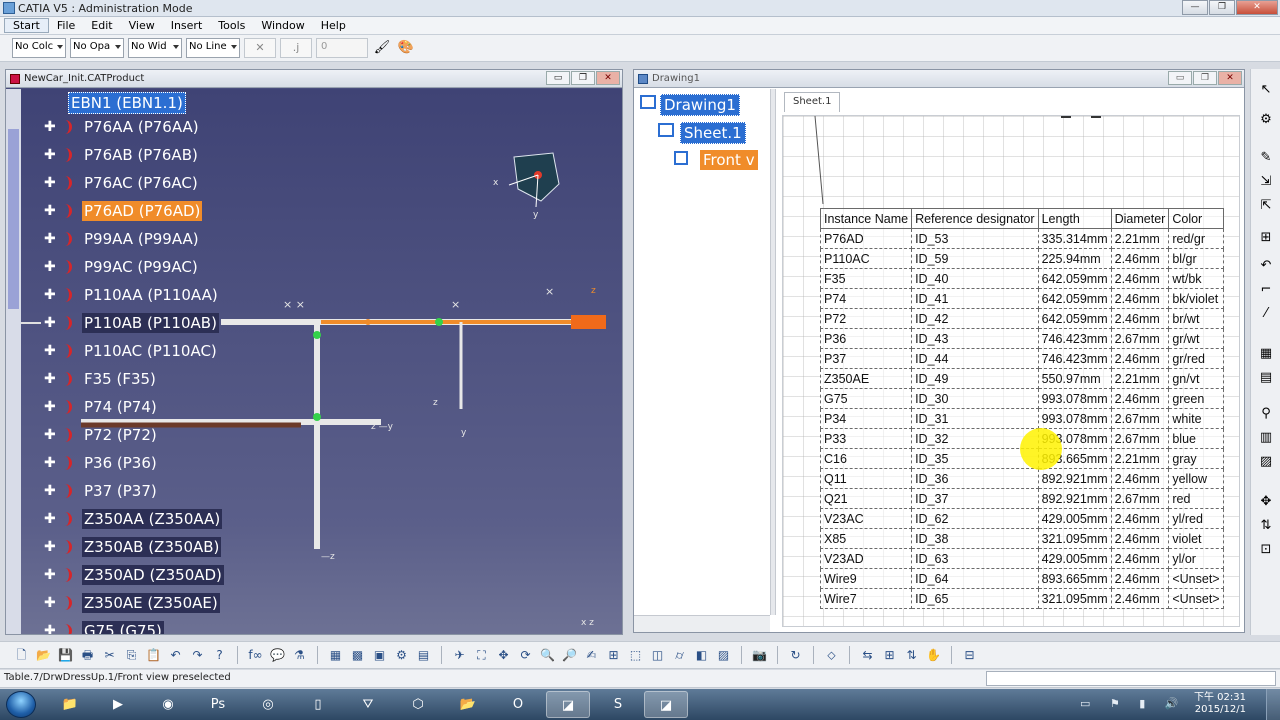 The width and height of the screenshot is (1280, 720). Describe the element at coordinates (867, 655) in the screenshot. I see `arrange-icon: ⇆` at that location.